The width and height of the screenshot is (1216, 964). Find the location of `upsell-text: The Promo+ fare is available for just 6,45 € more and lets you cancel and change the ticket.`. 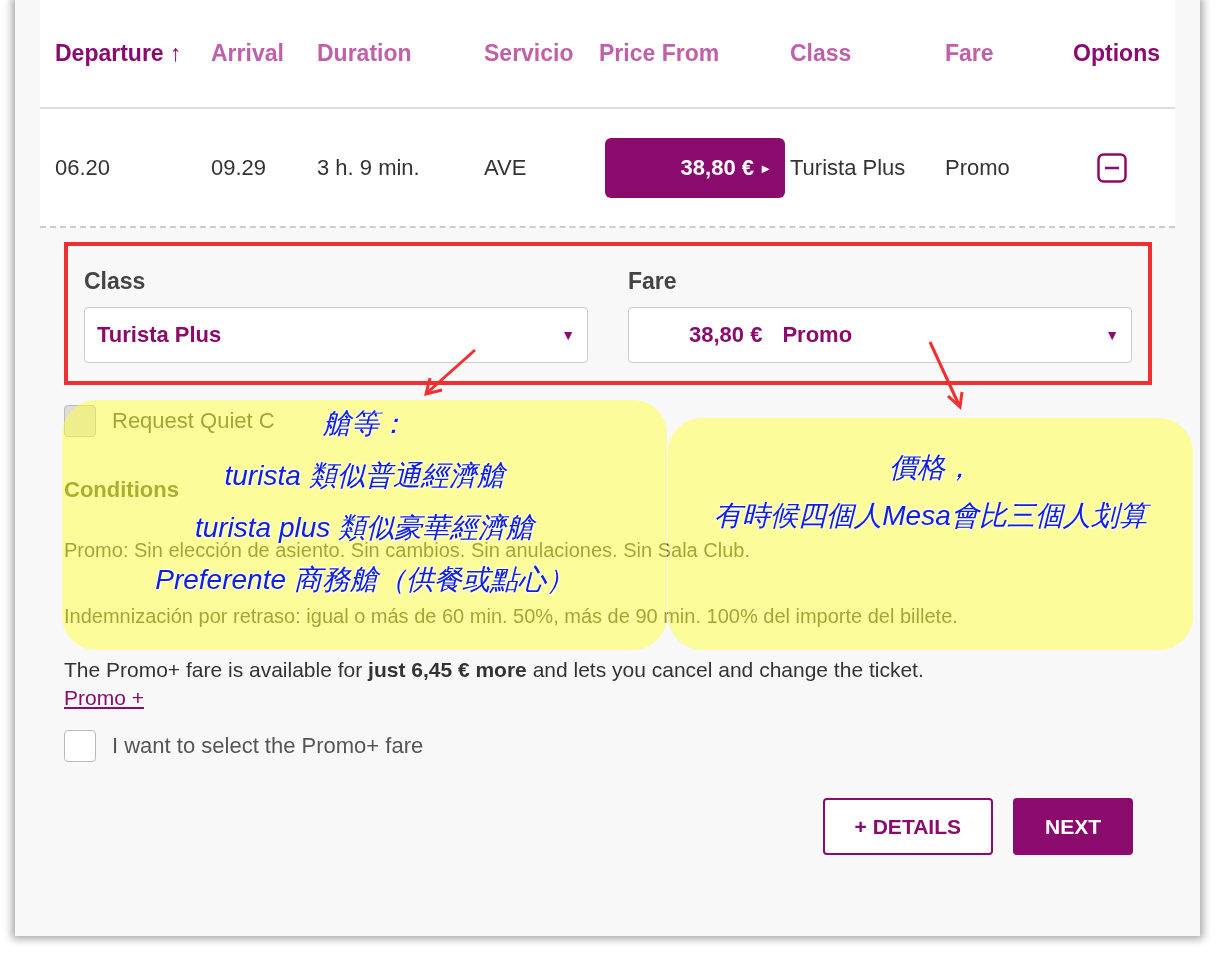

upsell-text: The Promo+ fare is available for just 6,45 € more and lets you cancel and change the ticket. is located at coordinates (494, 670).